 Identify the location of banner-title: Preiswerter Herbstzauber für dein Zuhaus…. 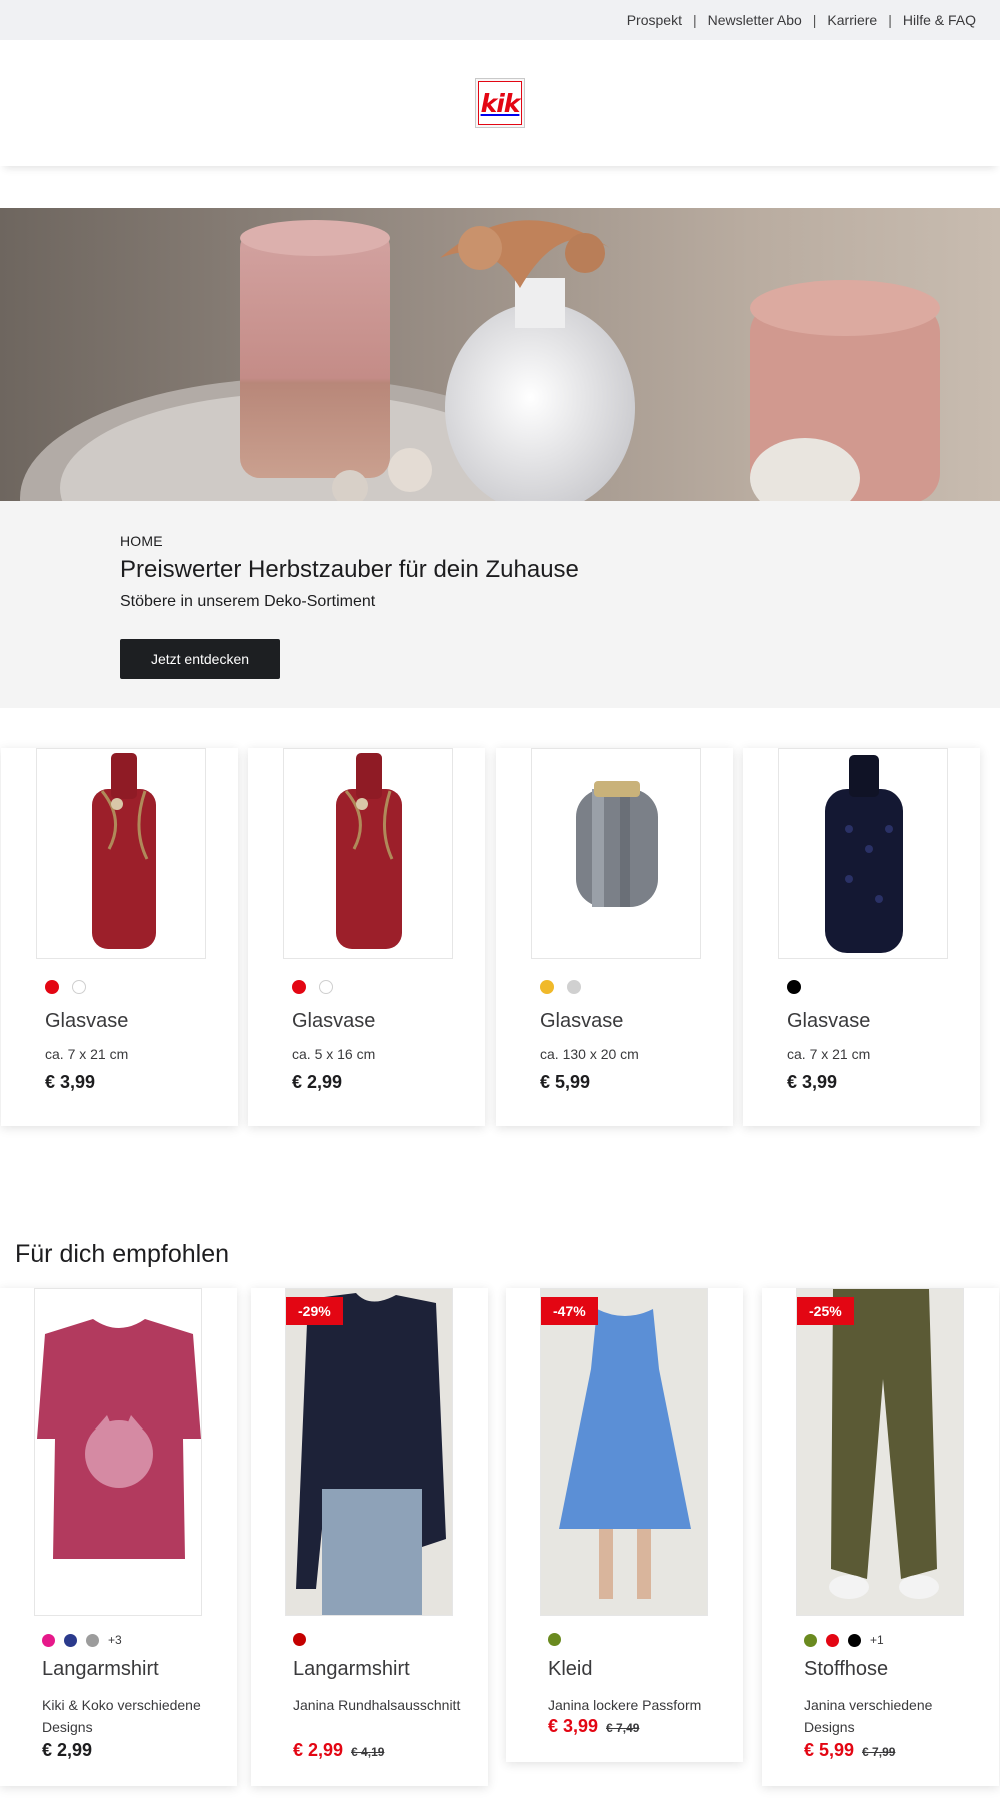
(349, 569).